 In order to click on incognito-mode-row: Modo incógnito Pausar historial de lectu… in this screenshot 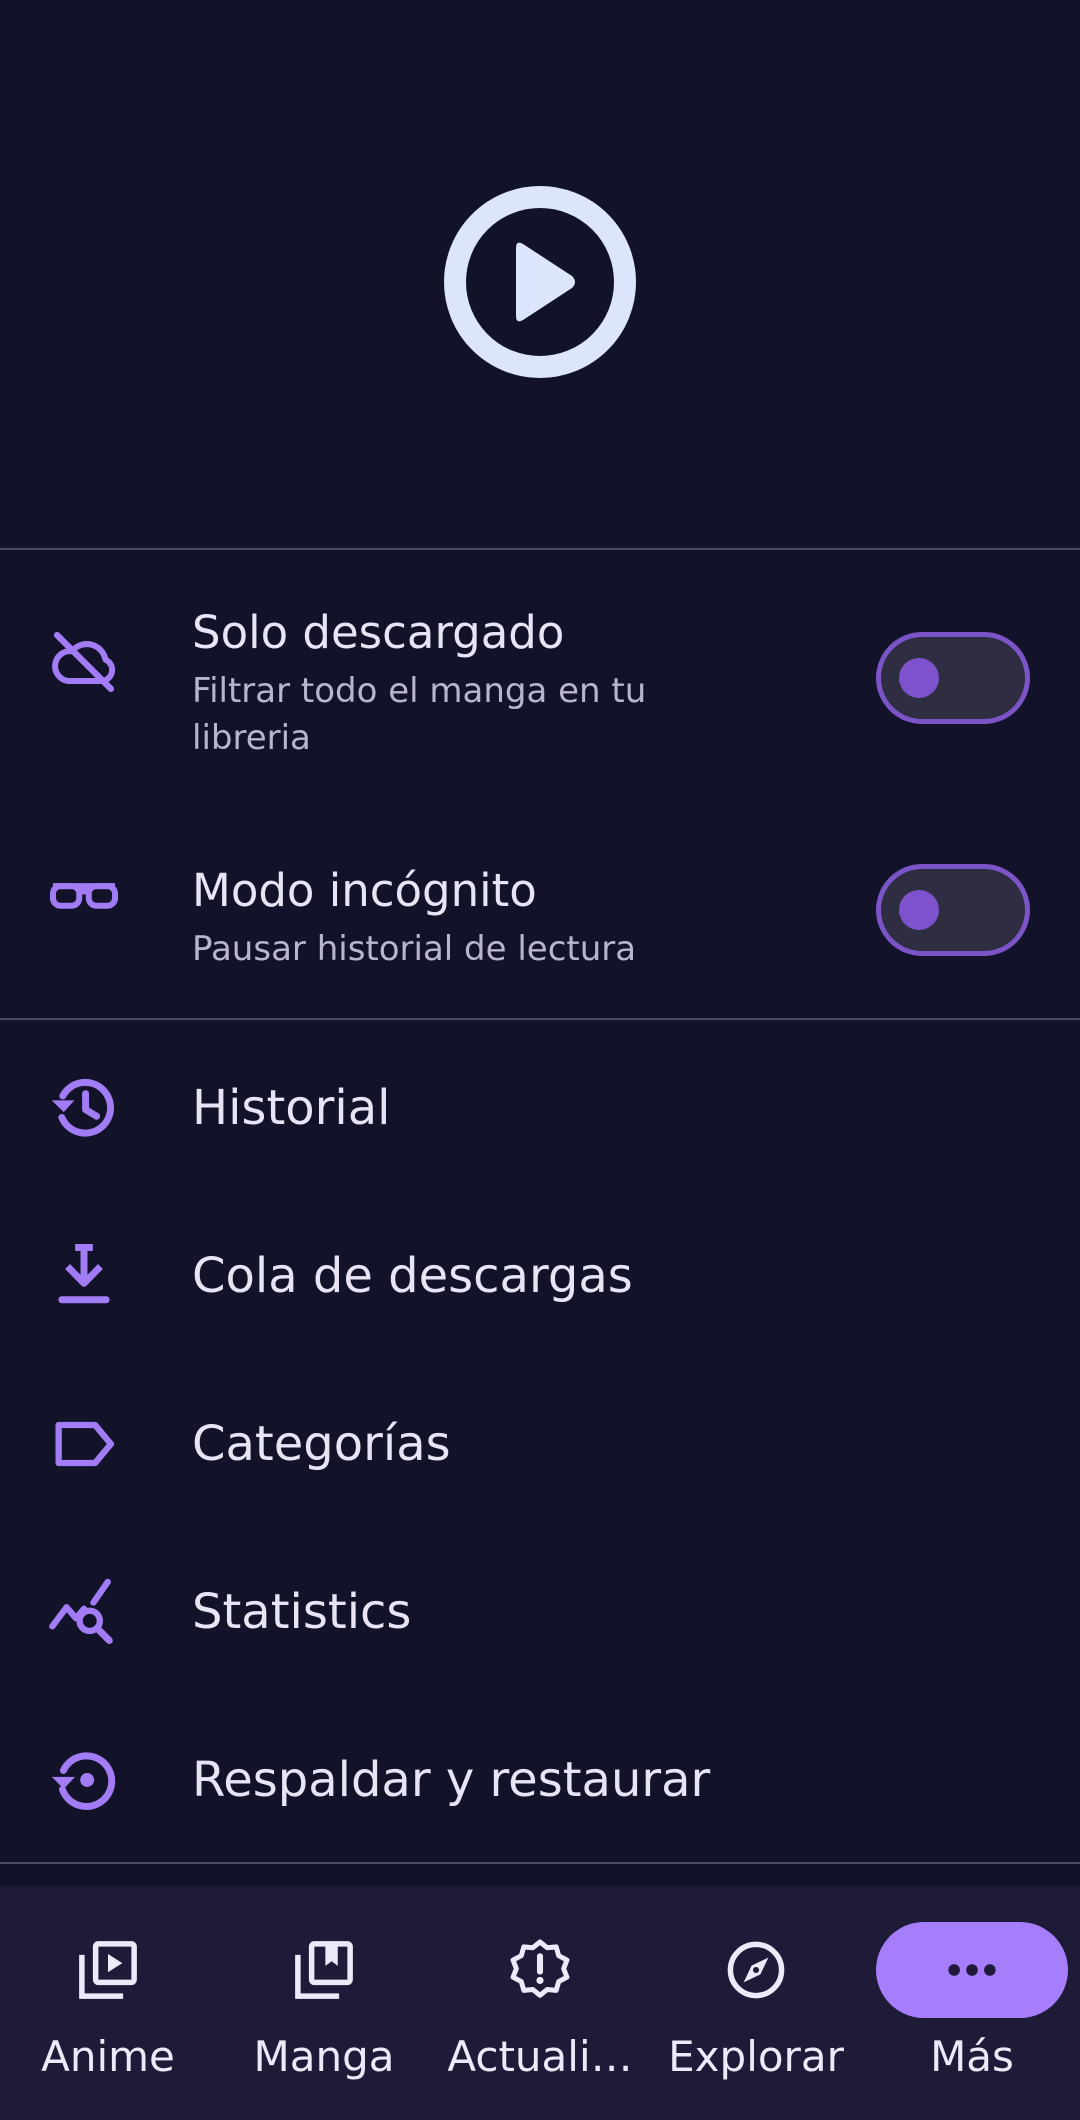, I will do `click(540, 900)`.